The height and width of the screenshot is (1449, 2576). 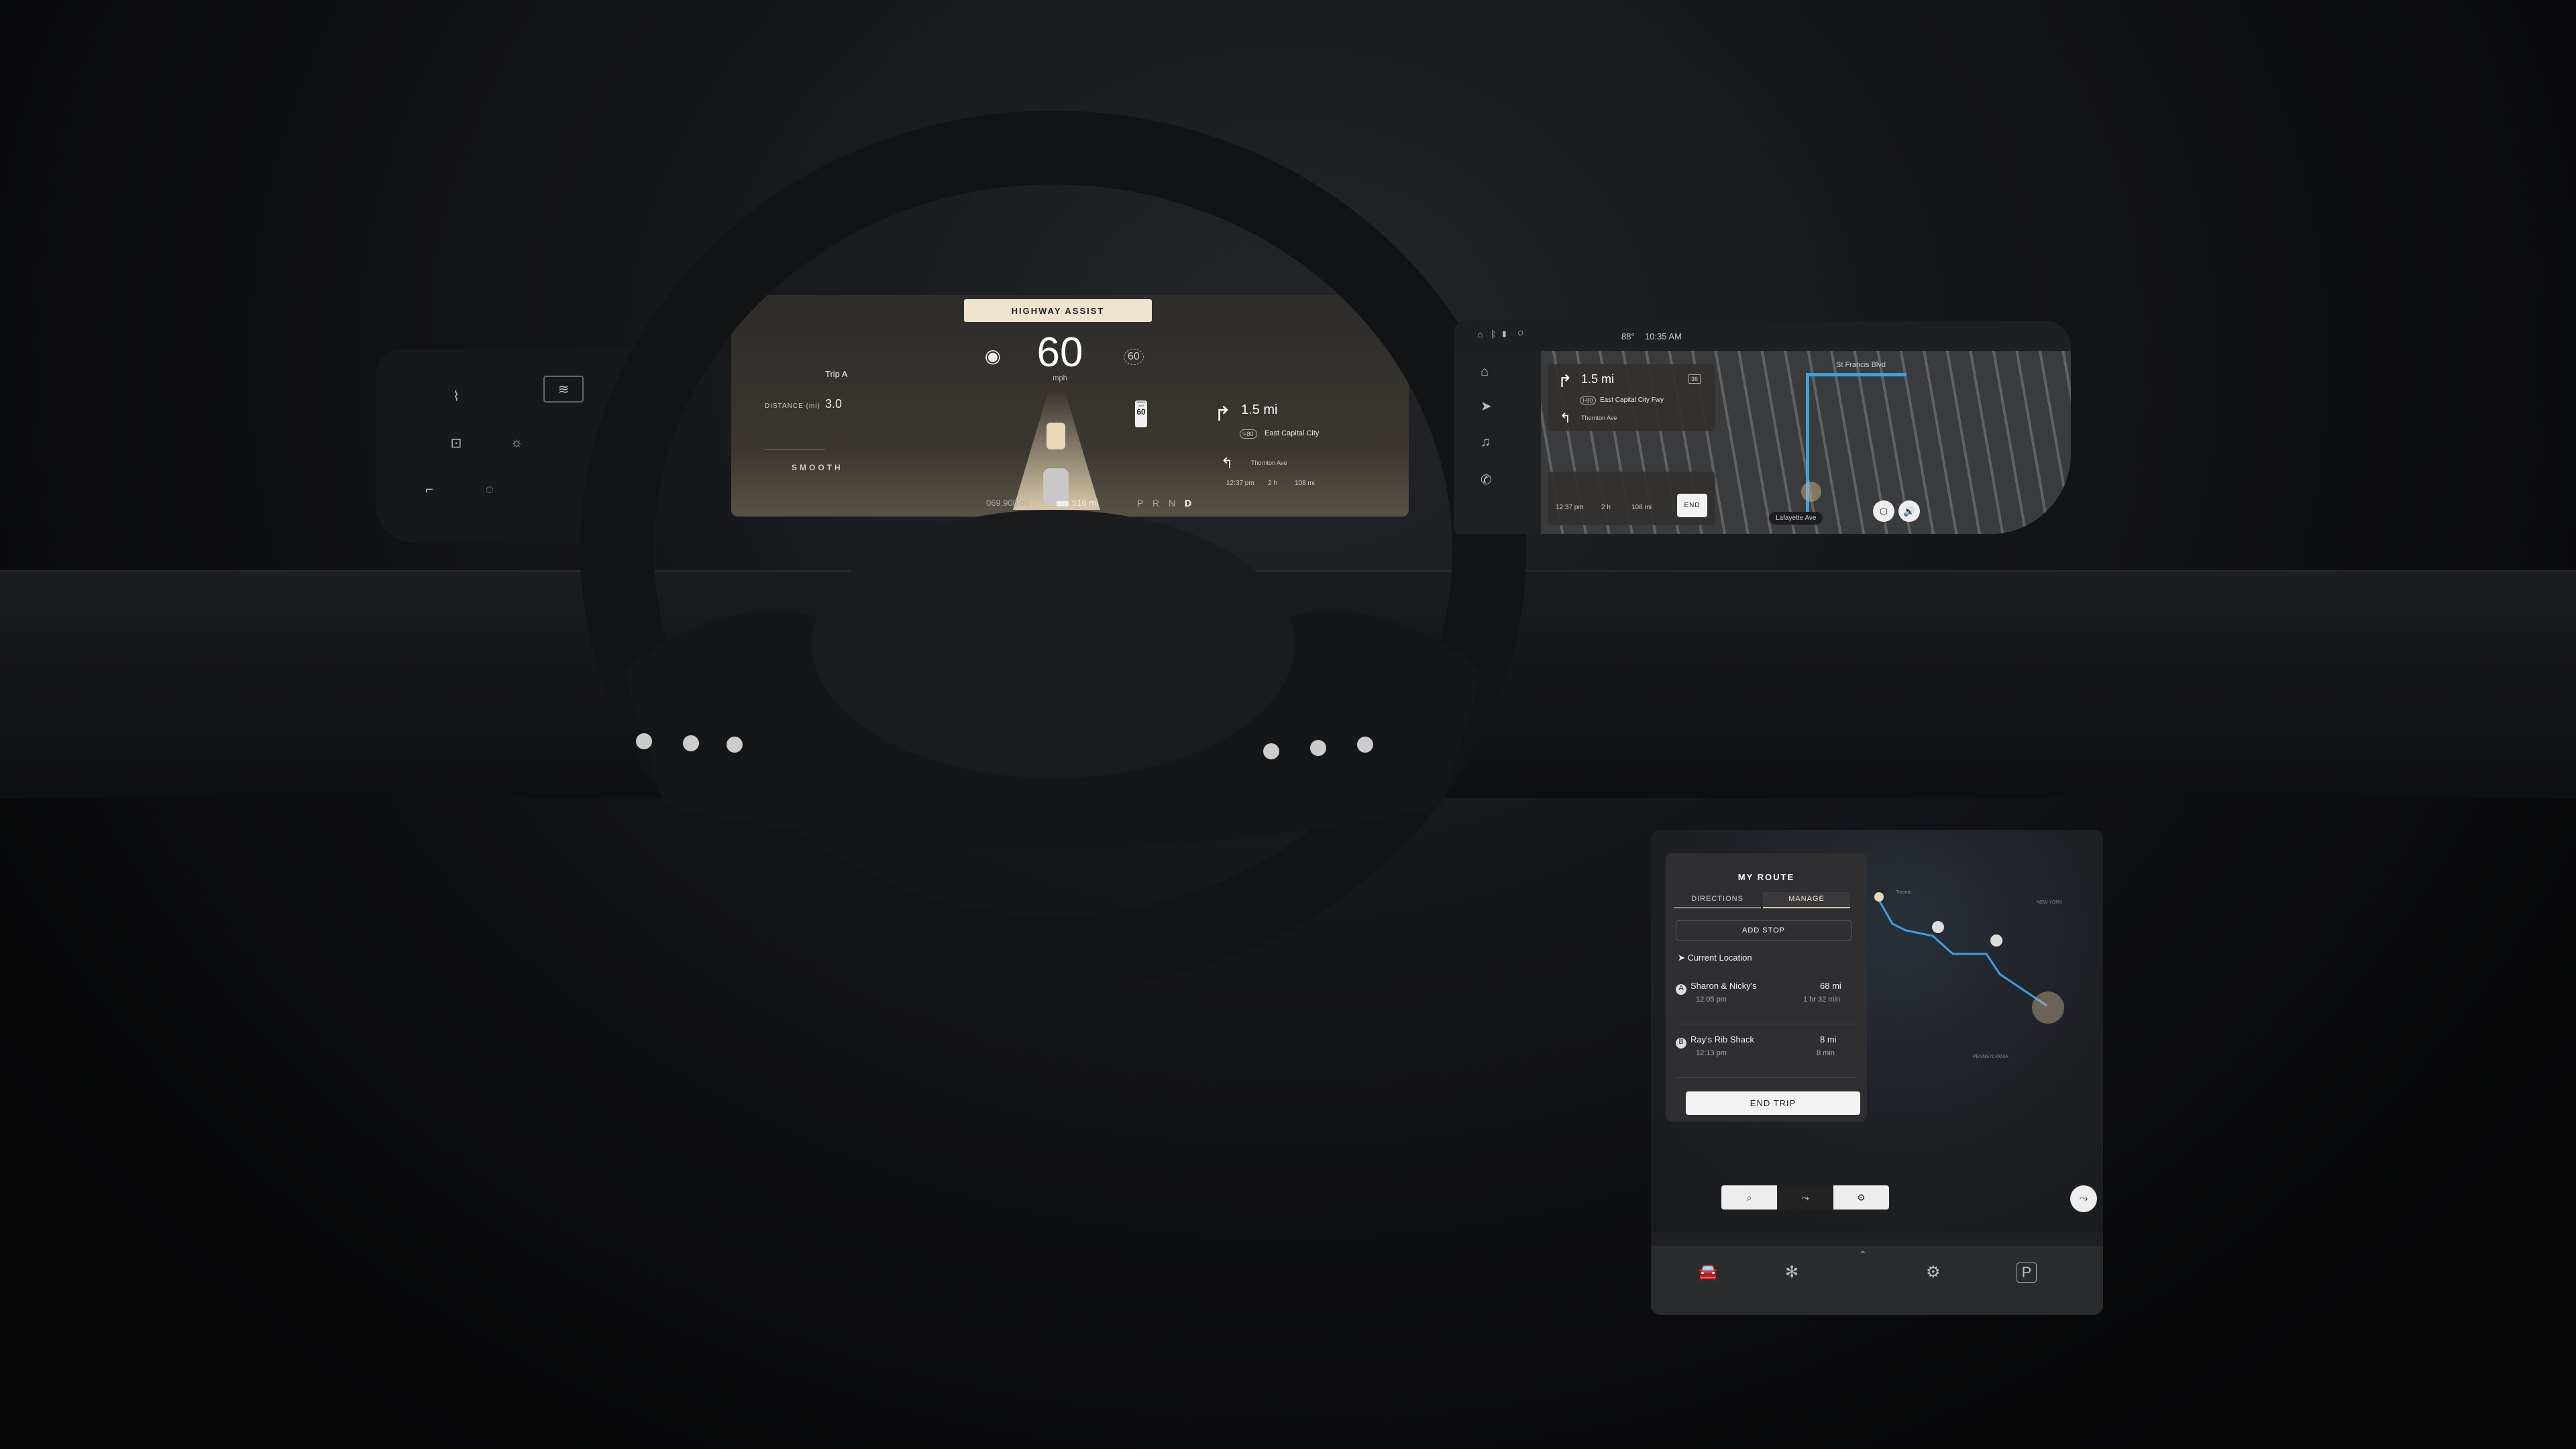 I want to click on end-navigation-button: END, so click(x=1692, y=505).